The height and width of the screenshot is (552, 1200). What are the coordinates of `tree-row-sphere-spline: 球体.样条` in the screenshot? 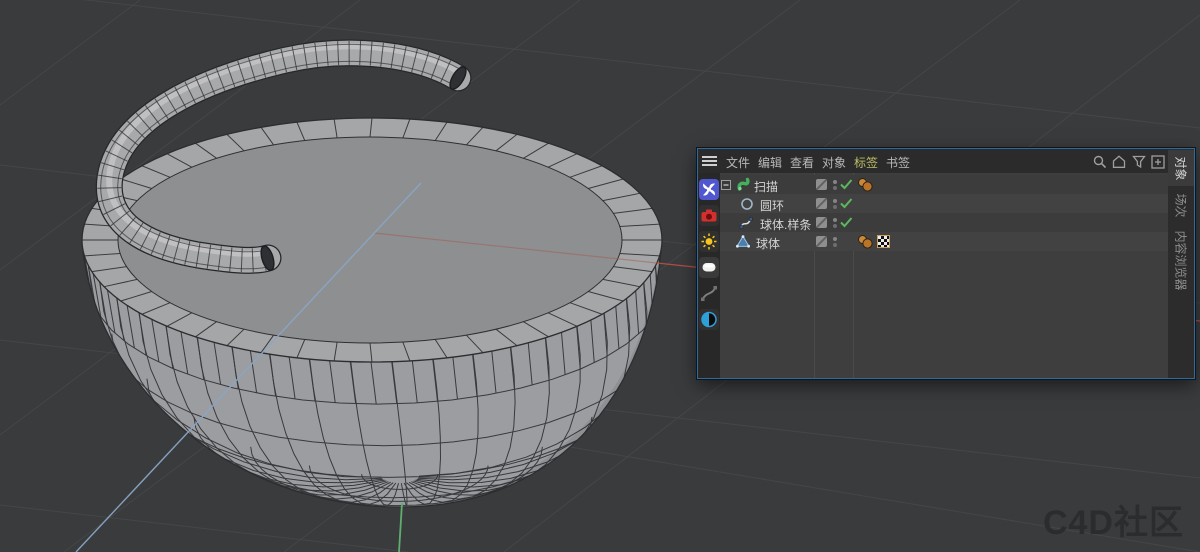 It's located at (944, 222).